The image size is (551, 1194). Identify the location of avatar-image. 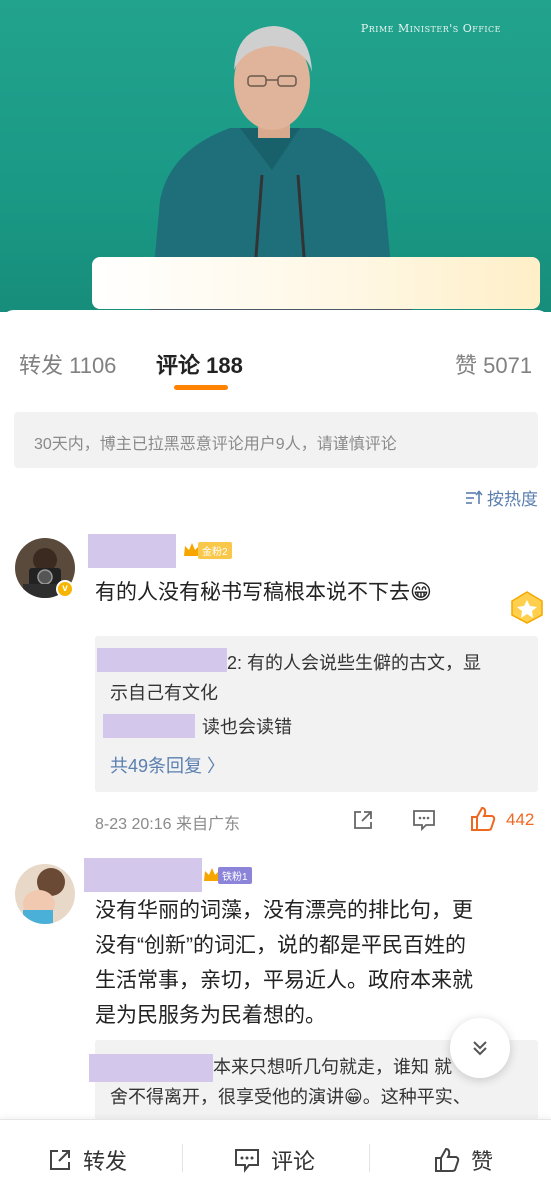
(45, 894).